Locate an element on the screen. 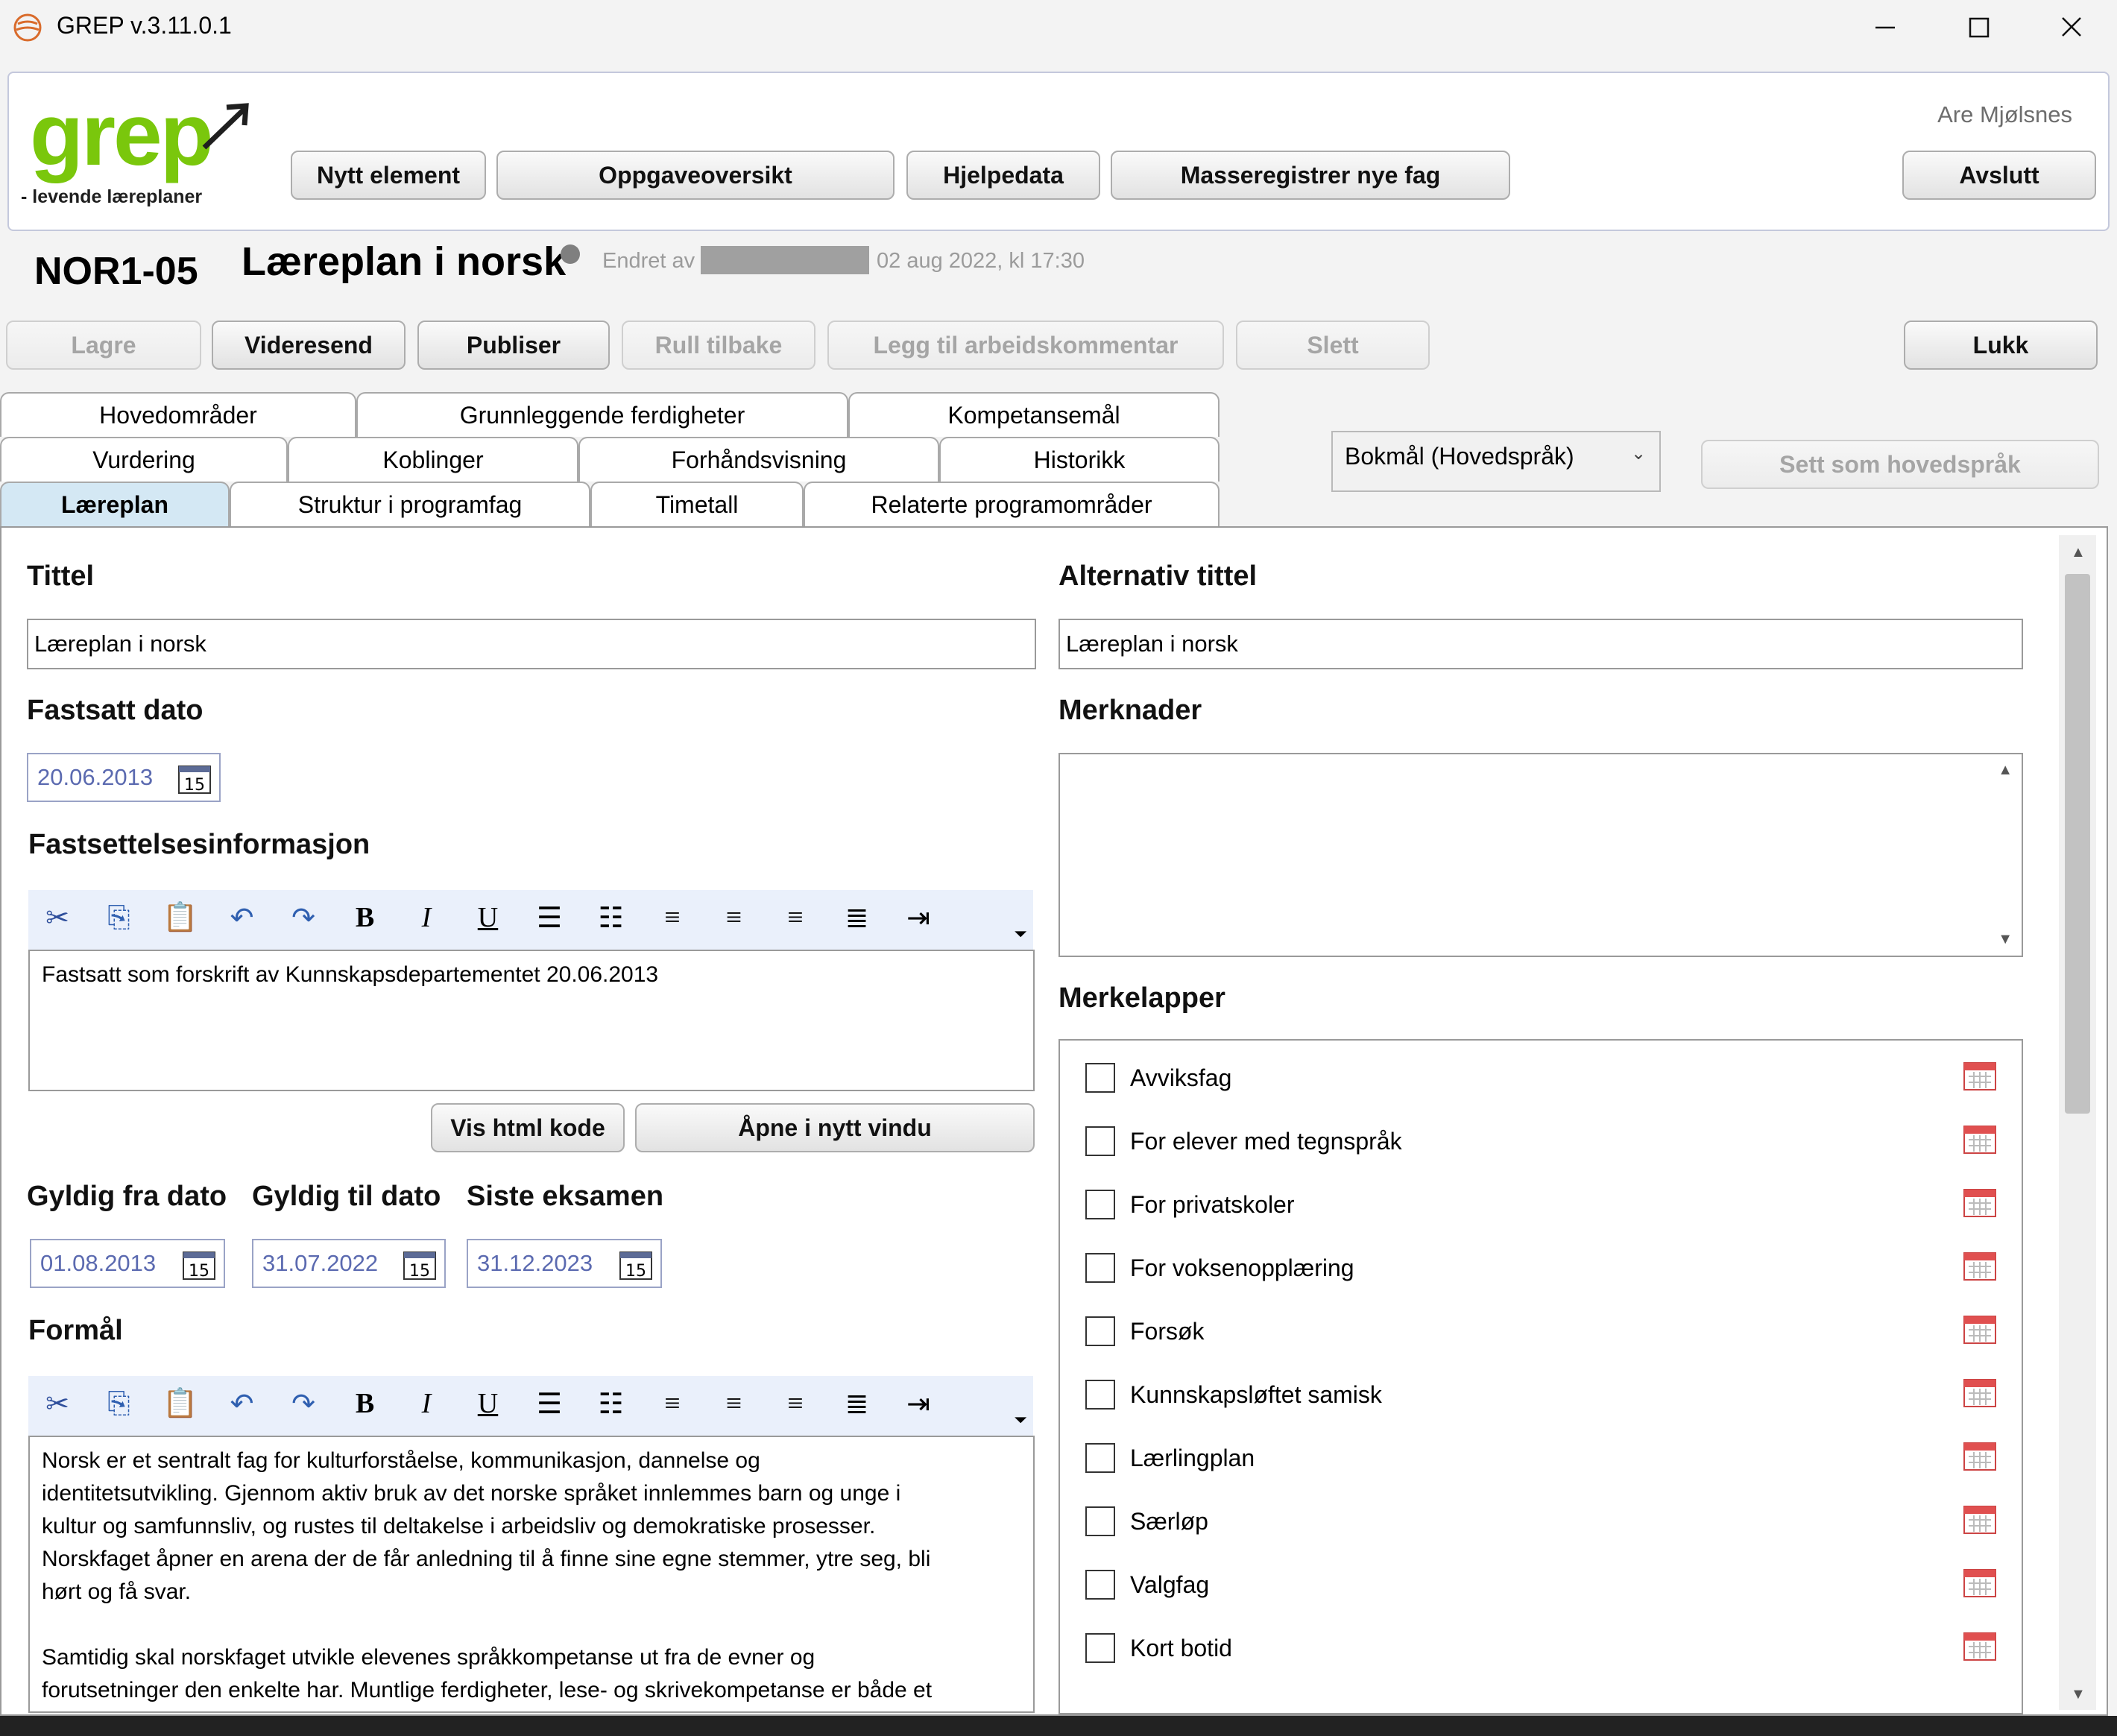  toolbar-overflow-icon: ⏷ is located at coordinates (1020, 934).